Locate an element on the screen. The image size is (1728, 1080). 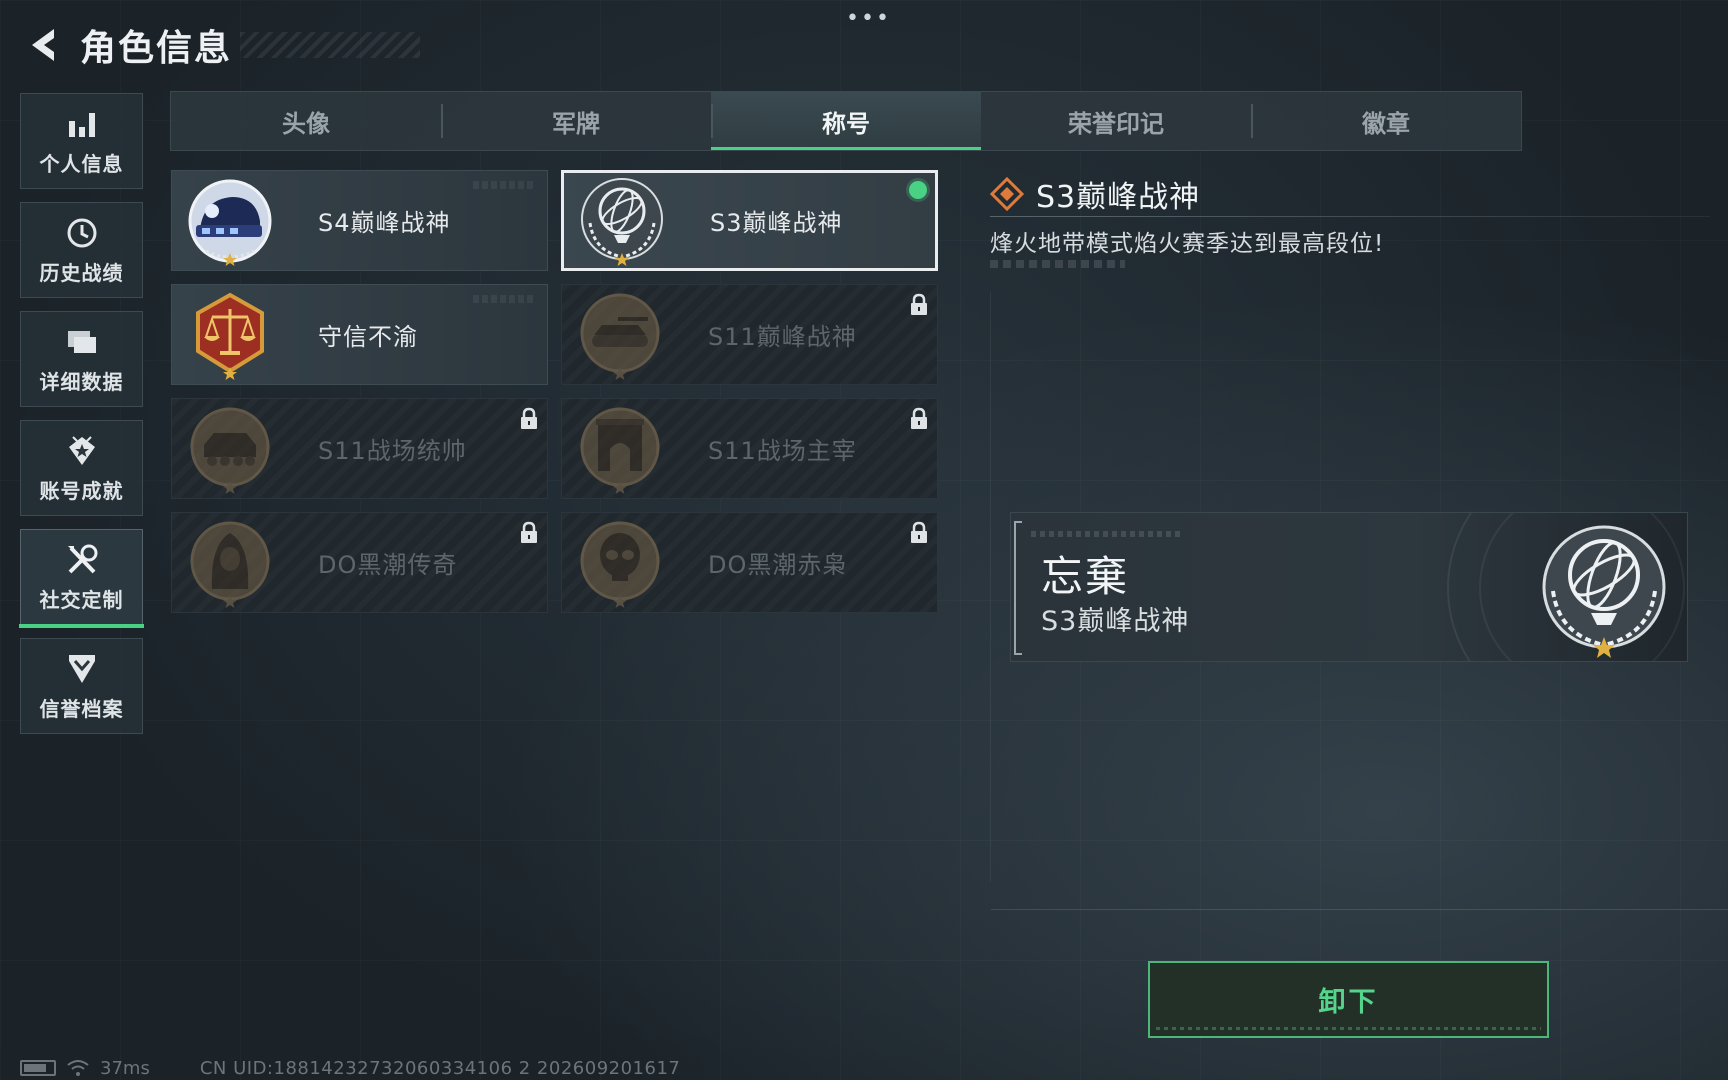
detail-title: S3巅峰战神 is located at coordinates (1118, 197).